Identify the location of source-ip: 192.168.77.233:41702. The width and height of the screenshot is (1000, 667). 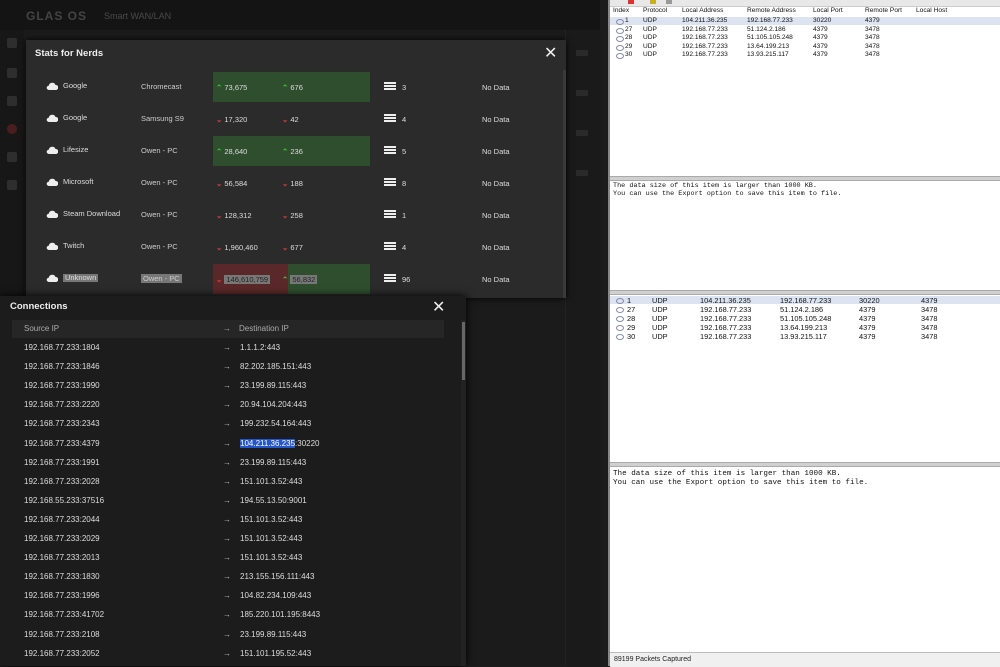
(64, 615).